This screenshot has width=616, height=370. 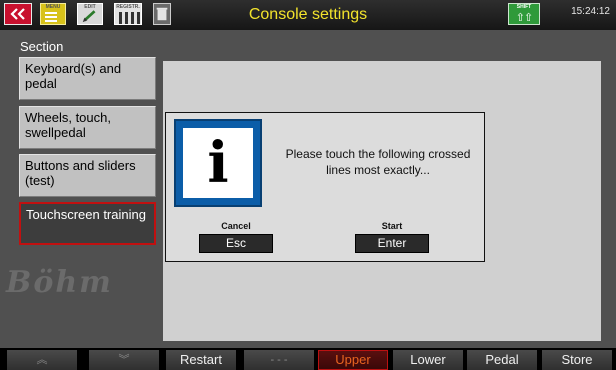 What do you see at coordinates (201, 360) in the screenshot?
I see `restart-button: Restart` at bounding box center [201, 360].